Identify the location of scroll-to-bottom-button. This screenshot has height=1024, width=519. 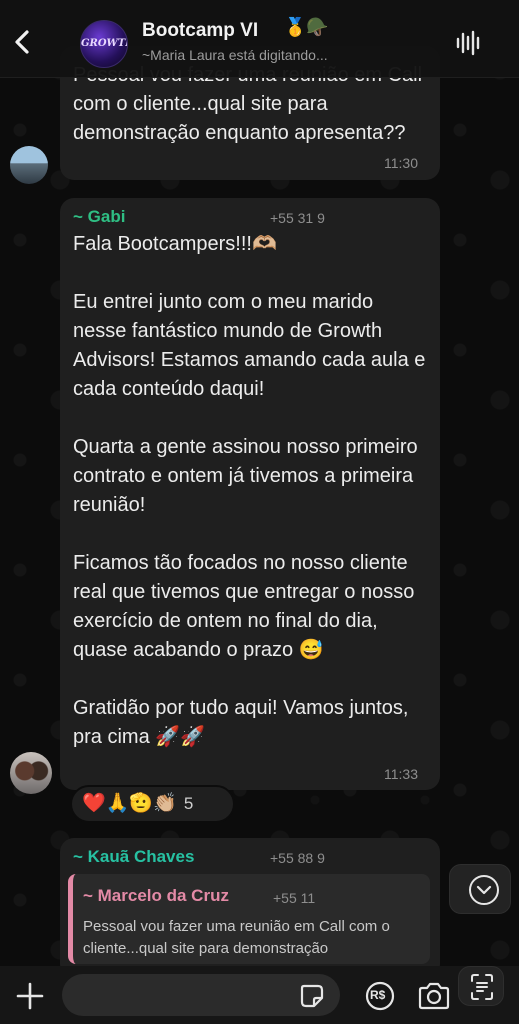
(480, 889).